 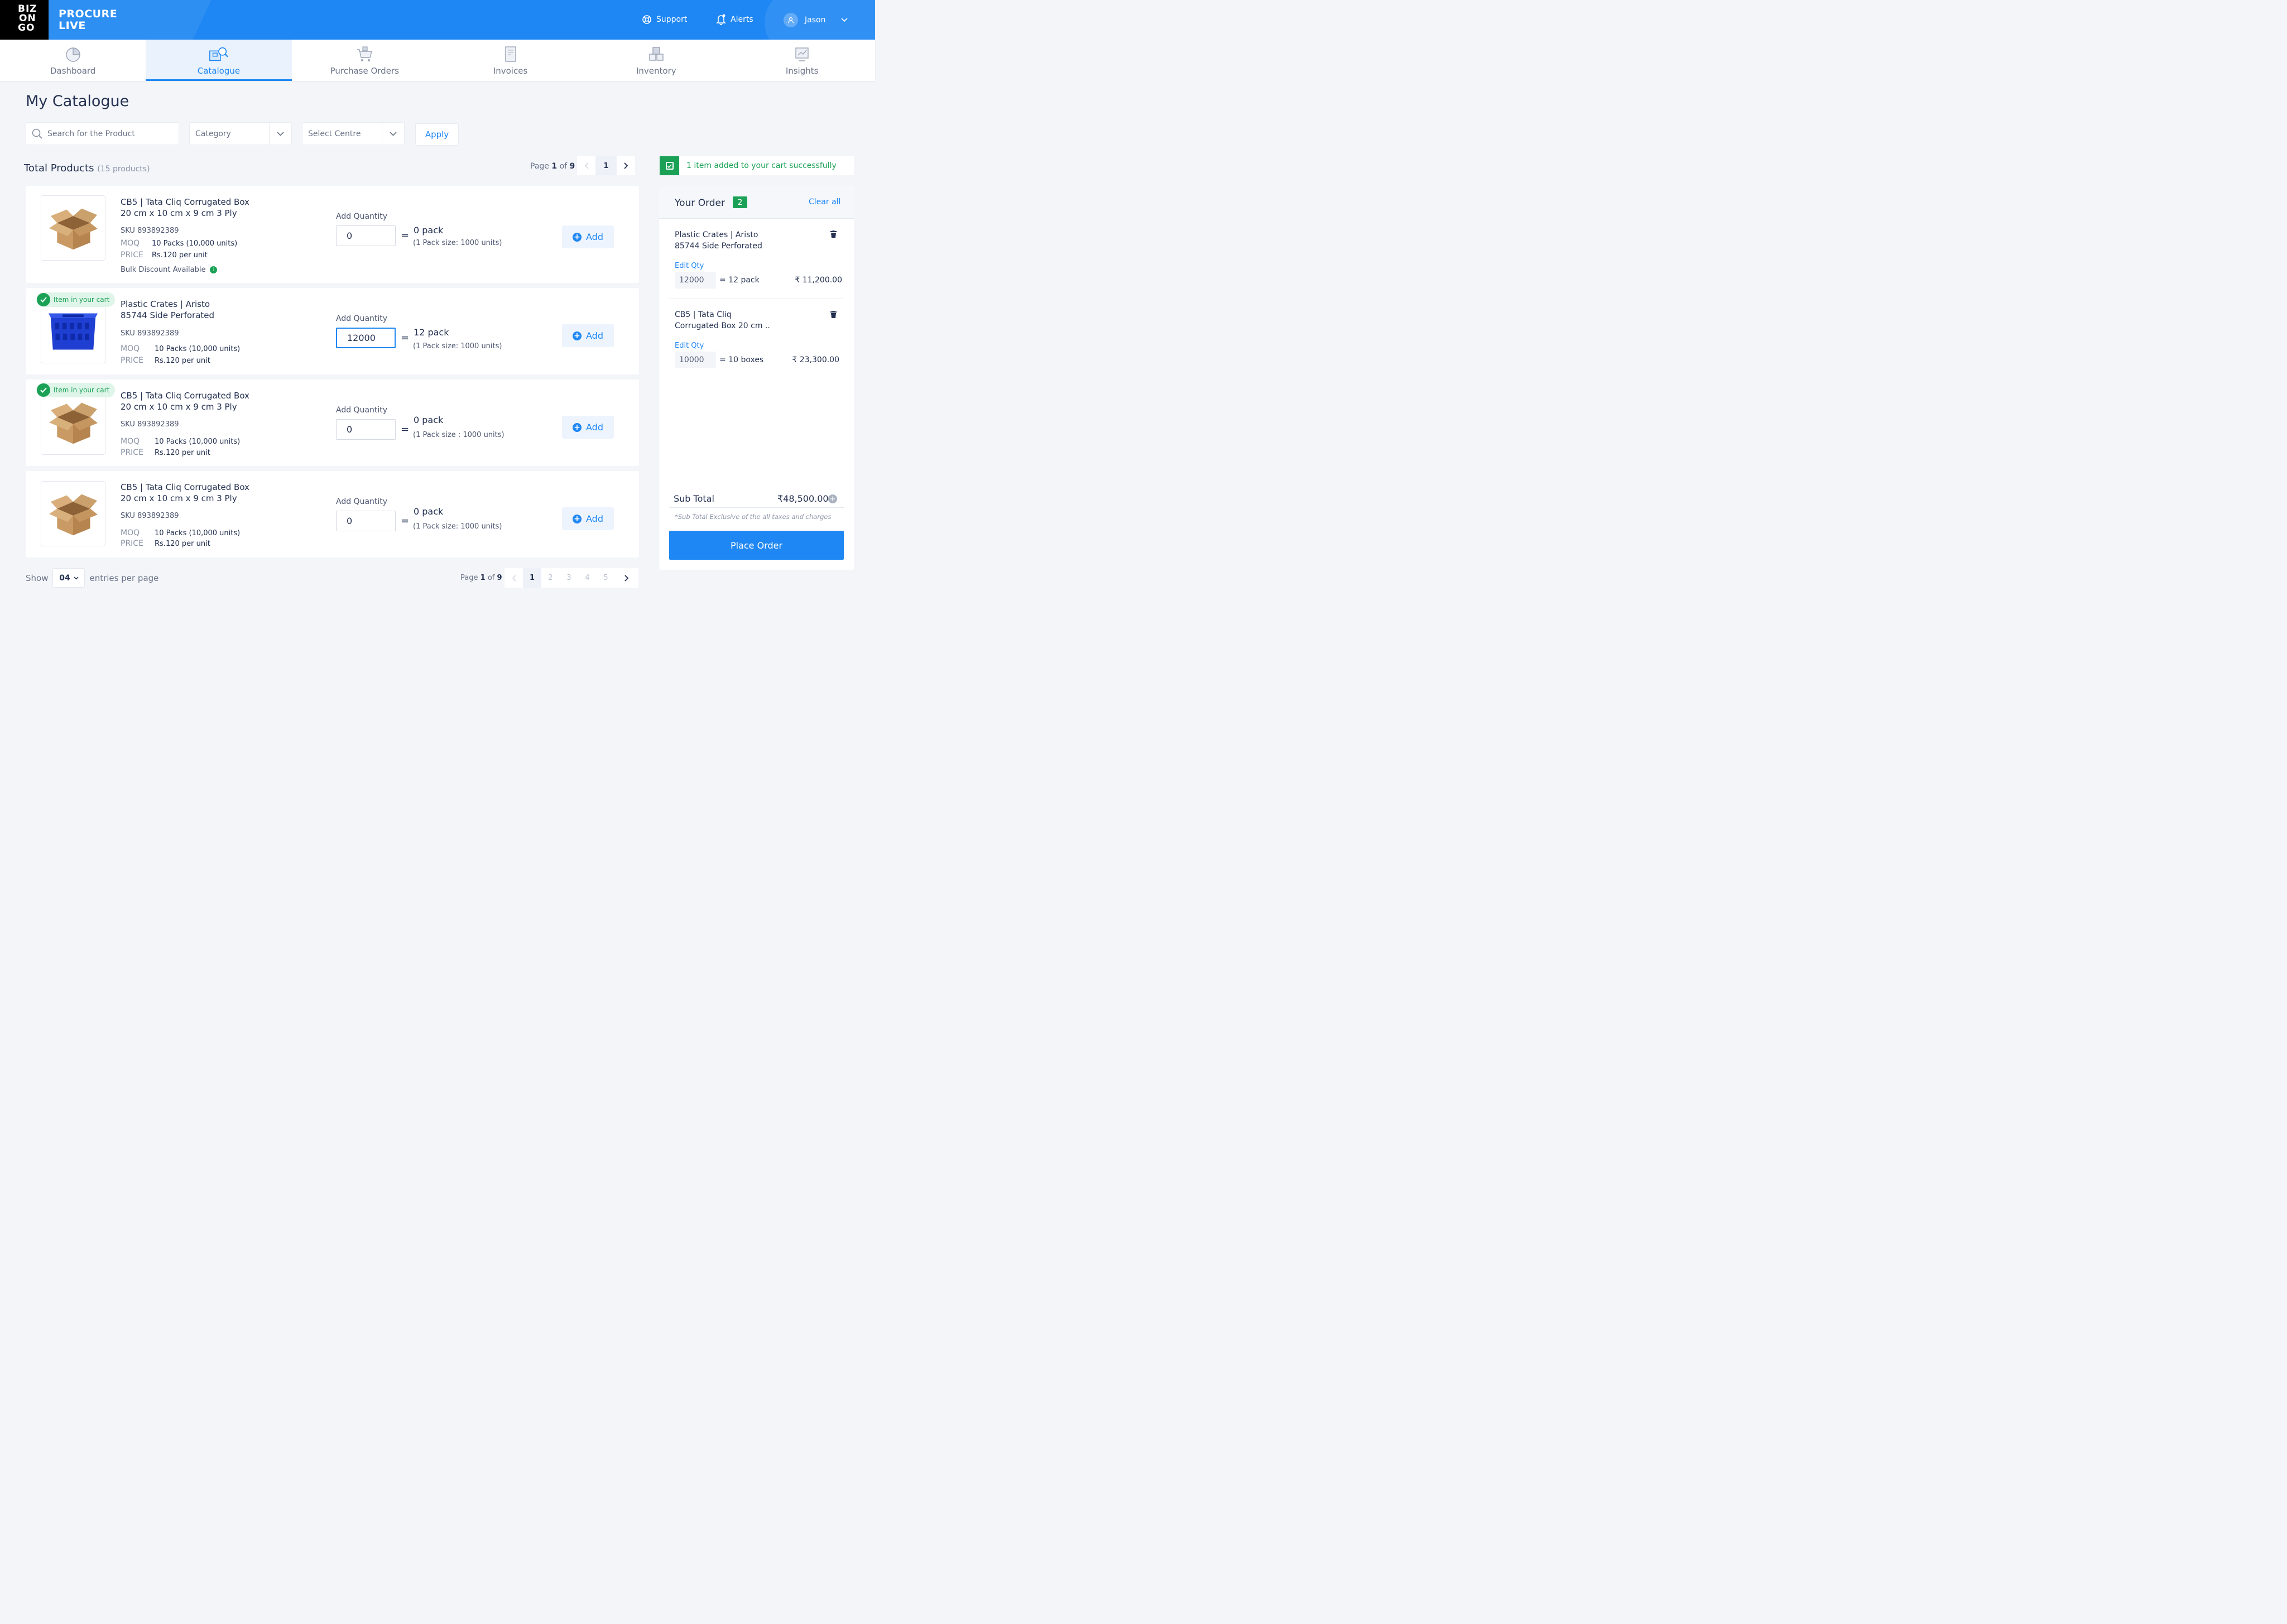 What do you see at coordinates (354, 133) in the screenshot?
I see `centre-select: Select Centre` at bounding box center [354, 133].